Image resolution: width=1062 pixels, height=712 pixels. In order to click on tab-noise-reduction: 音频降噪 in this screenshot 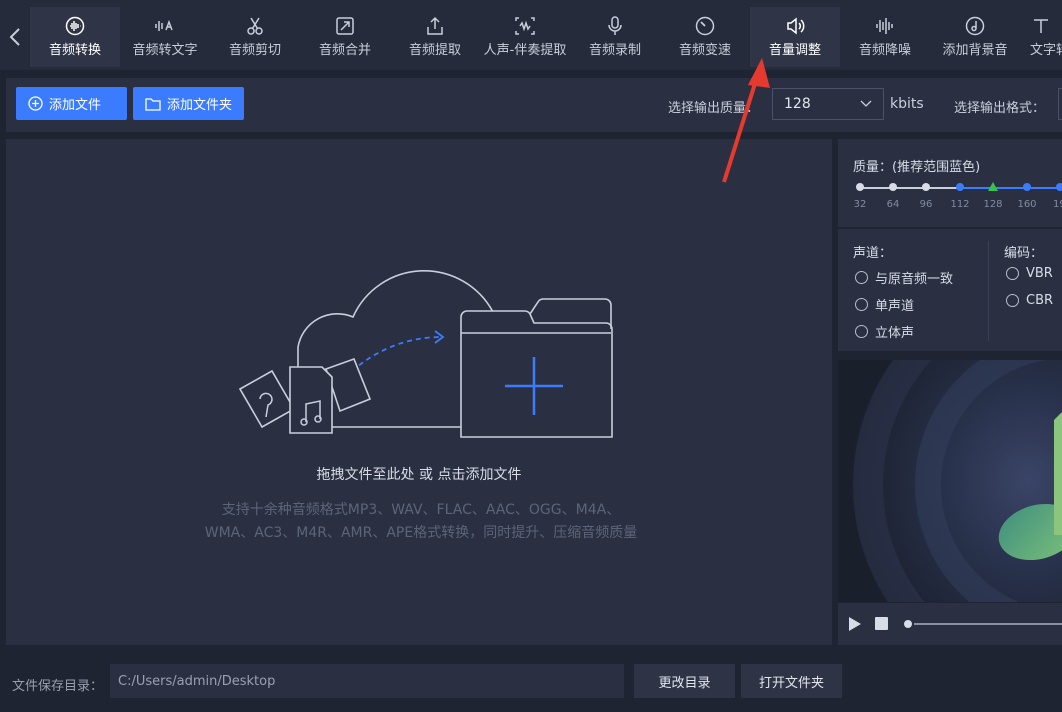, I will do `click(885, 37)`.